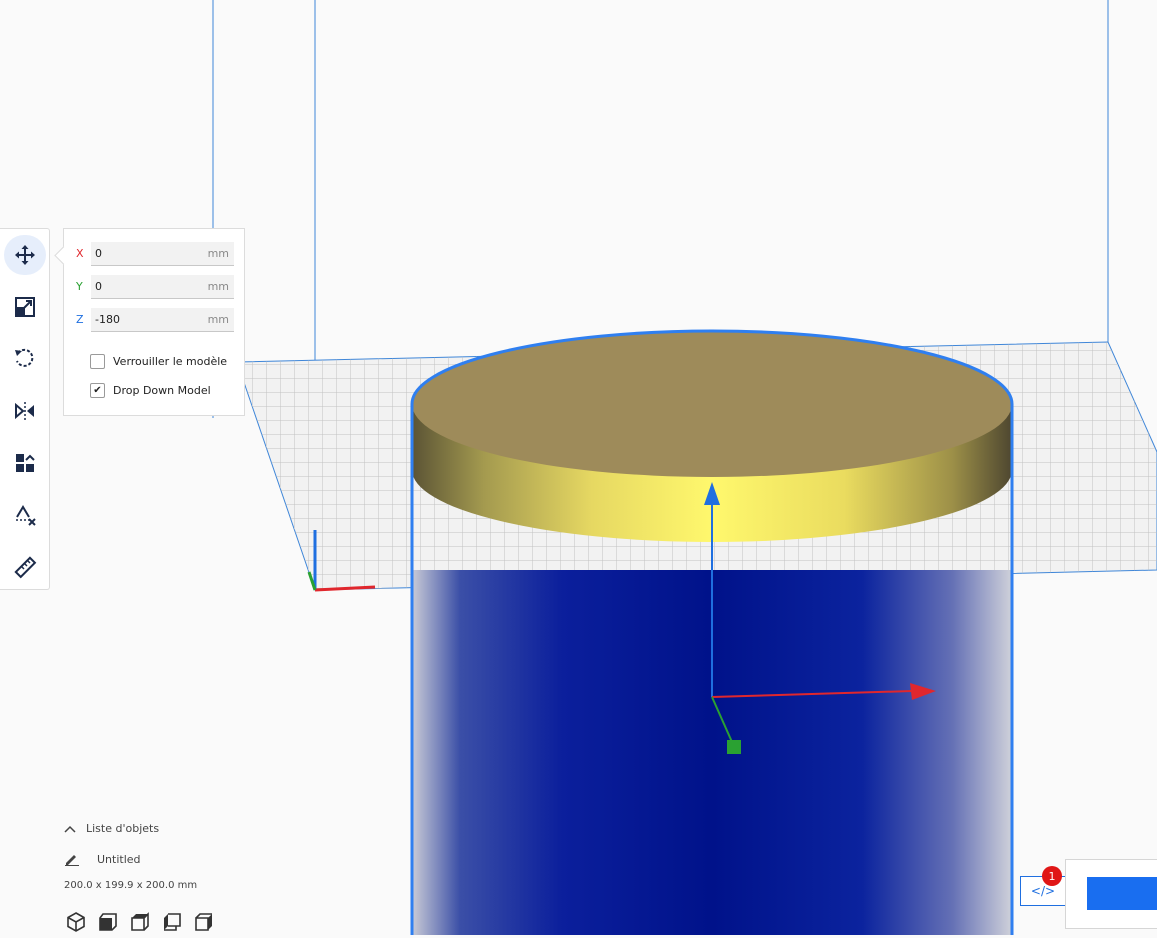  What do you see at coordinates (218, 319) in the screenshot?
I see `z-unit-label: mm` at bounding box center [218, 319].